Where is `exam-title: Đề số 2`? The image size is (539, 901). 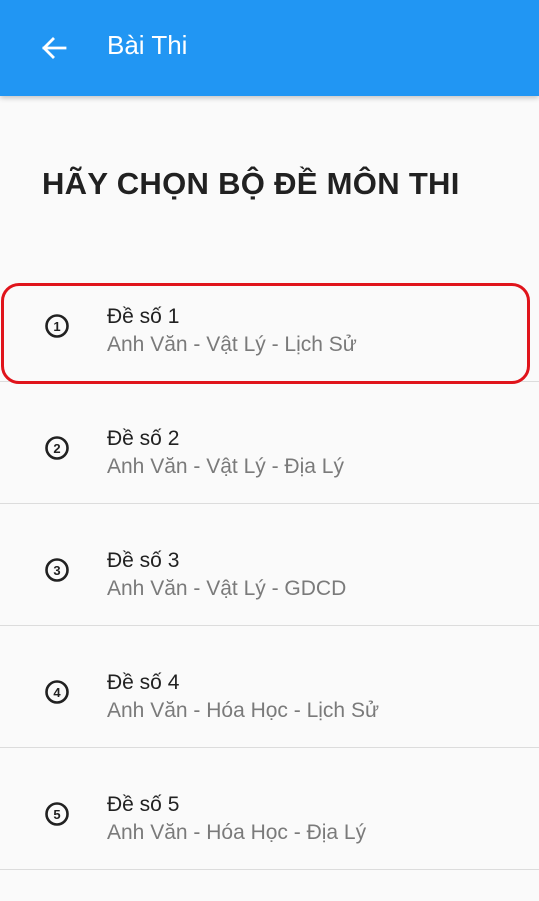 exam-title: Đề số 2 is located at coordinates (143, 438).